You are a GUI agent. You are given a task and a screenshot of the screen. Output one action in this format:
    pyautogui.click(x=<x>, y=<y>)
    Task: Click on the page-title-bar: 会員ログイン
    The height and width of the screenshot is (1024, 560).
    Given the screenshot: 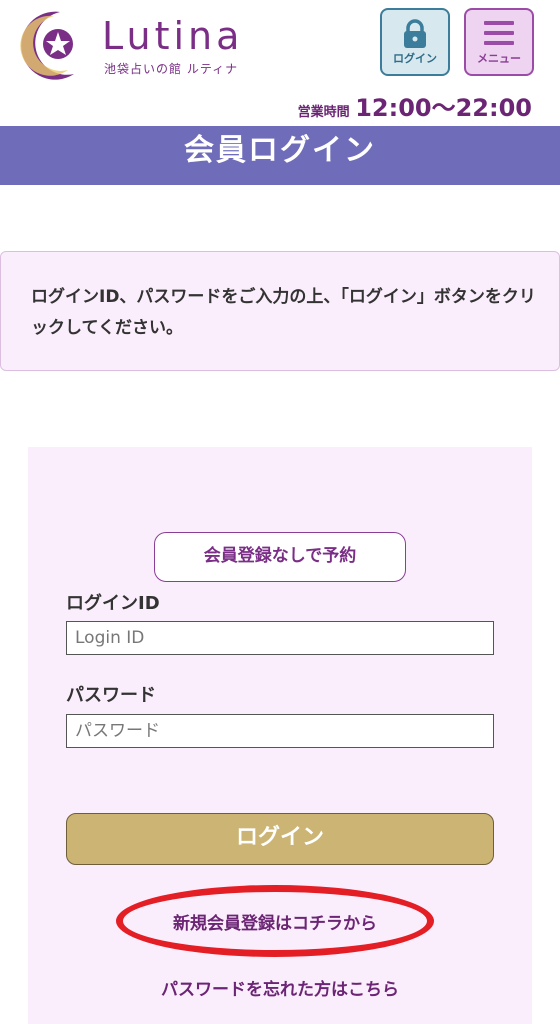 What is the action you would take?
    pyautogui.click(x=280, y=155)
    